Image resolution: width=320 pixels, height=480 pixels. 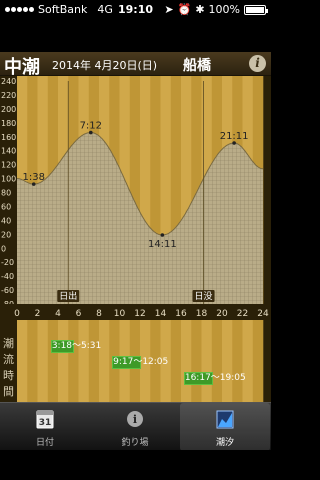 What do you see at coordinates (8, 95) in the screenshot?
I see `y-tick-label: 220` at bounding box center [8, 95].